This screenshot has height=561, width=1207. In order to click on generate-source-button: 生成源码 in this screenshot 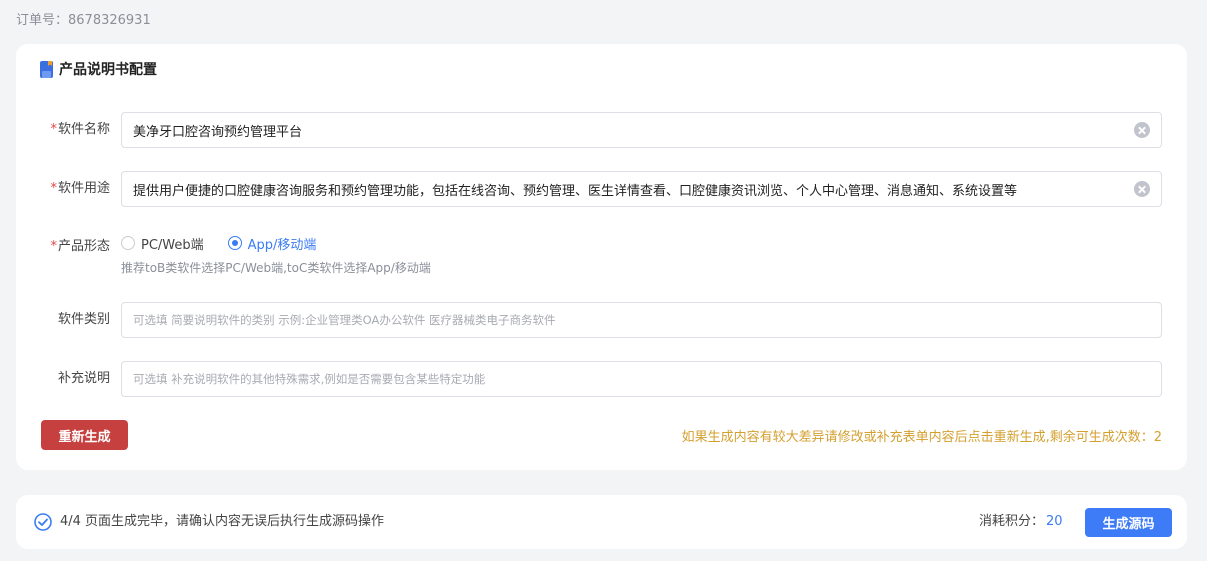, I will do `click(1128, 522)`.